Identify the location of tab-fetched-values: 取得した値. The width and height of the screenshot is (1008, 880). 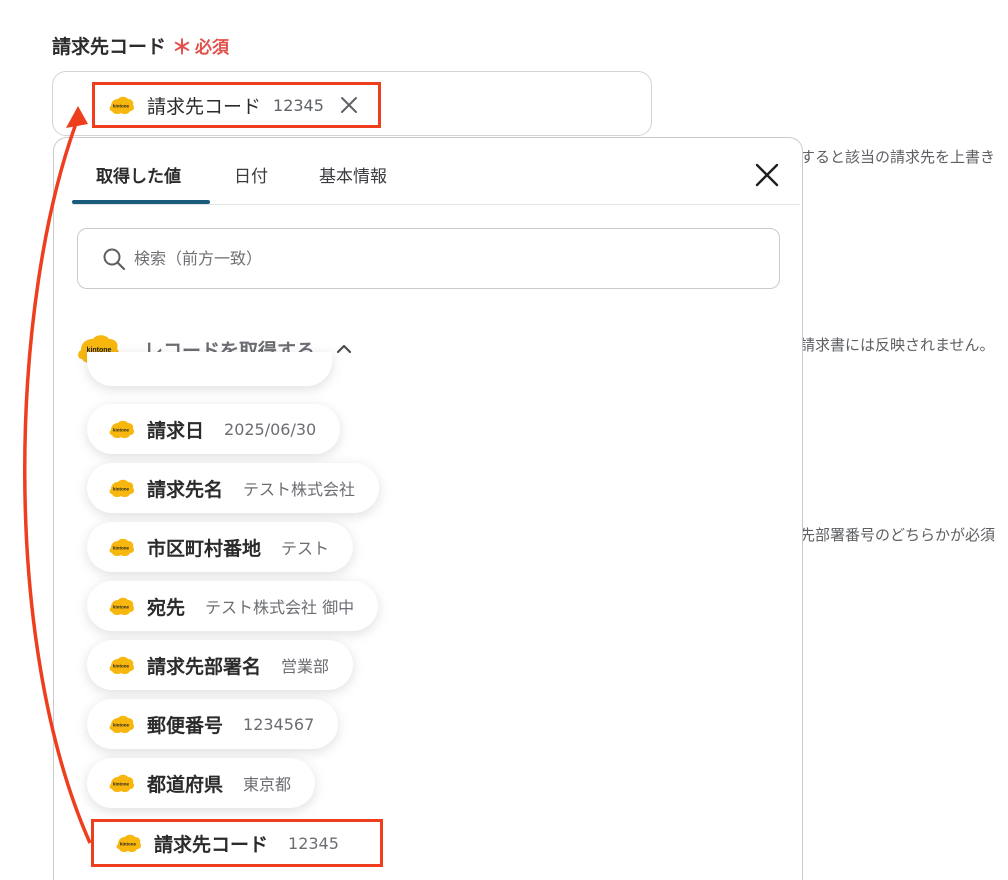
(138, 174).